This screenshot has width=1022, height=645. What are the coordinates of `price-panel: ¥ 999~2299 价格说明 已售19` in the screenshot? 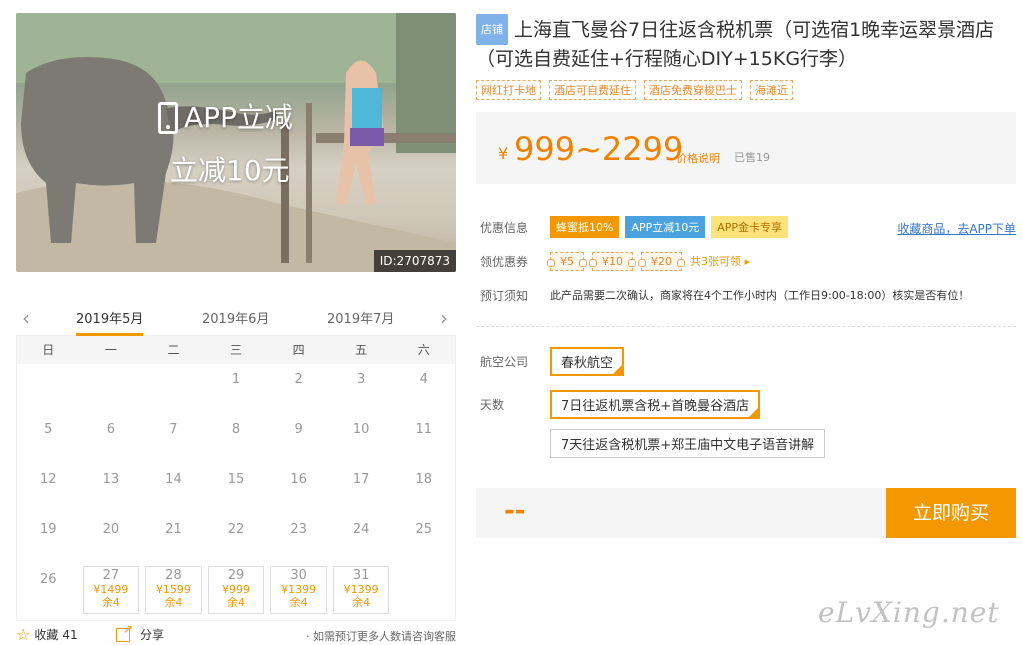 It's located at (746, 148).